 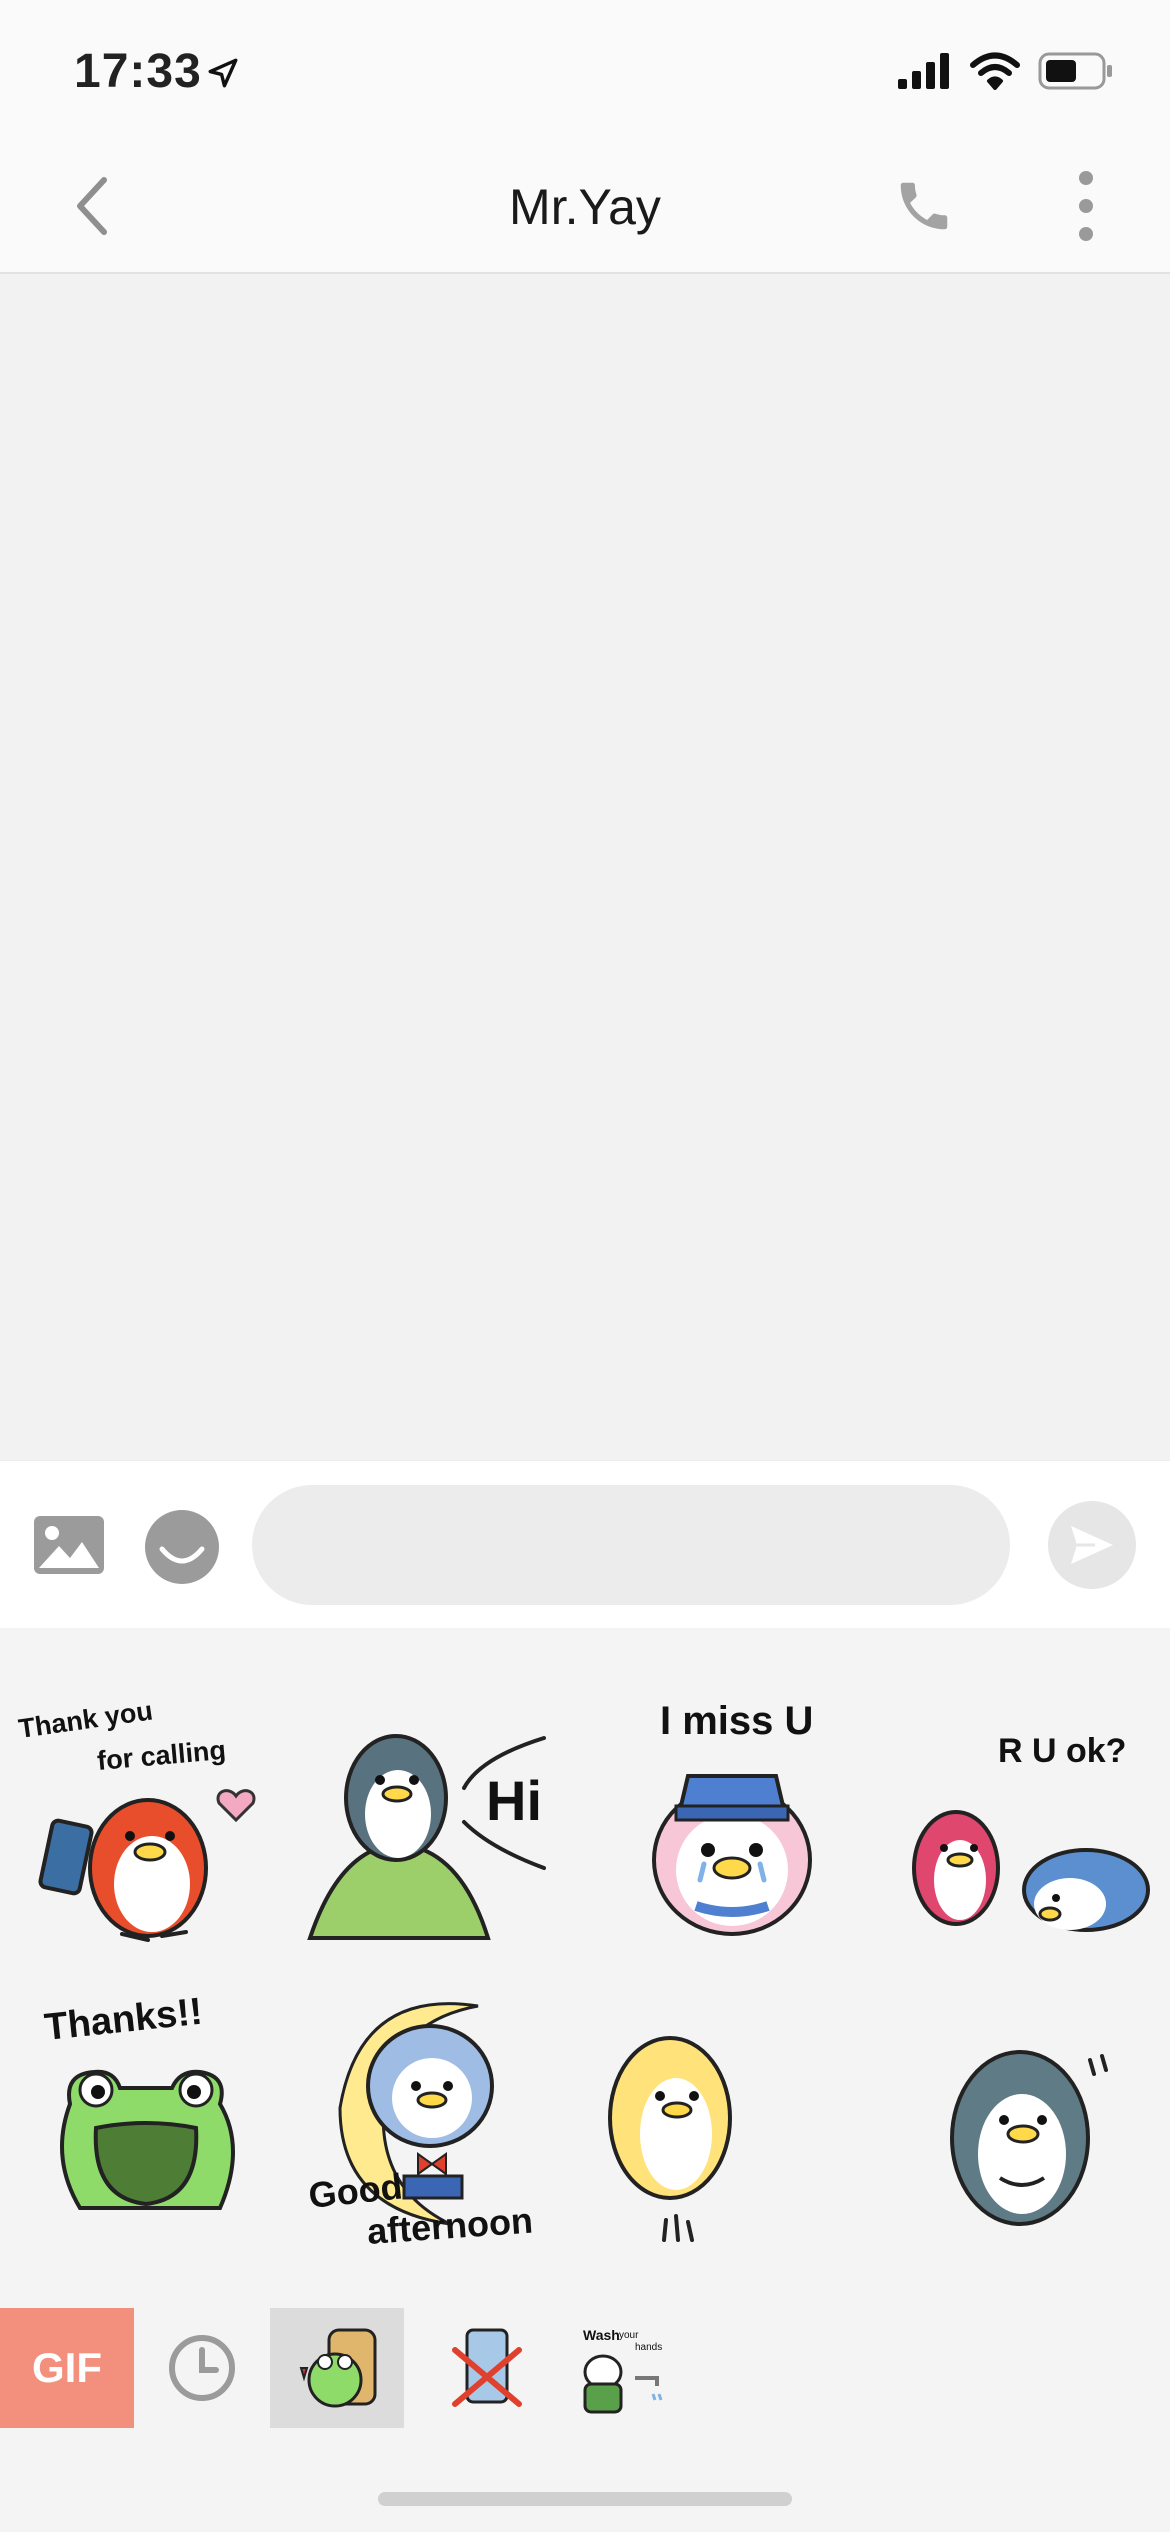 I want to click on battery-icon, so click(x=1075, y=71).